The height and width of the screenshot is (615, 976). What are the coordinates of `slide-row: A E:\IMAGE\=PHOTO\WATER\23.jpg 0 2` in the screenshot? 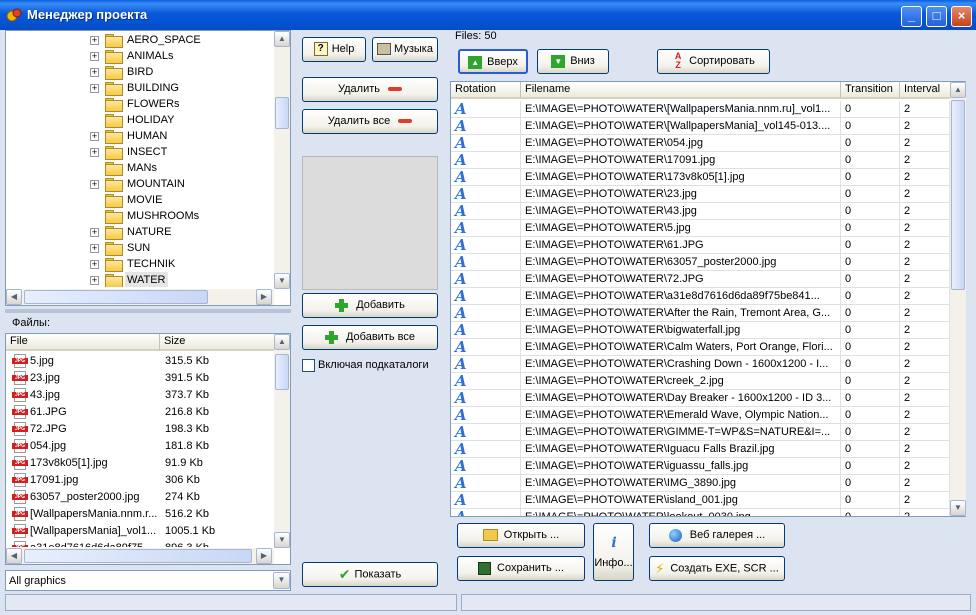 It's located at (700, 194).